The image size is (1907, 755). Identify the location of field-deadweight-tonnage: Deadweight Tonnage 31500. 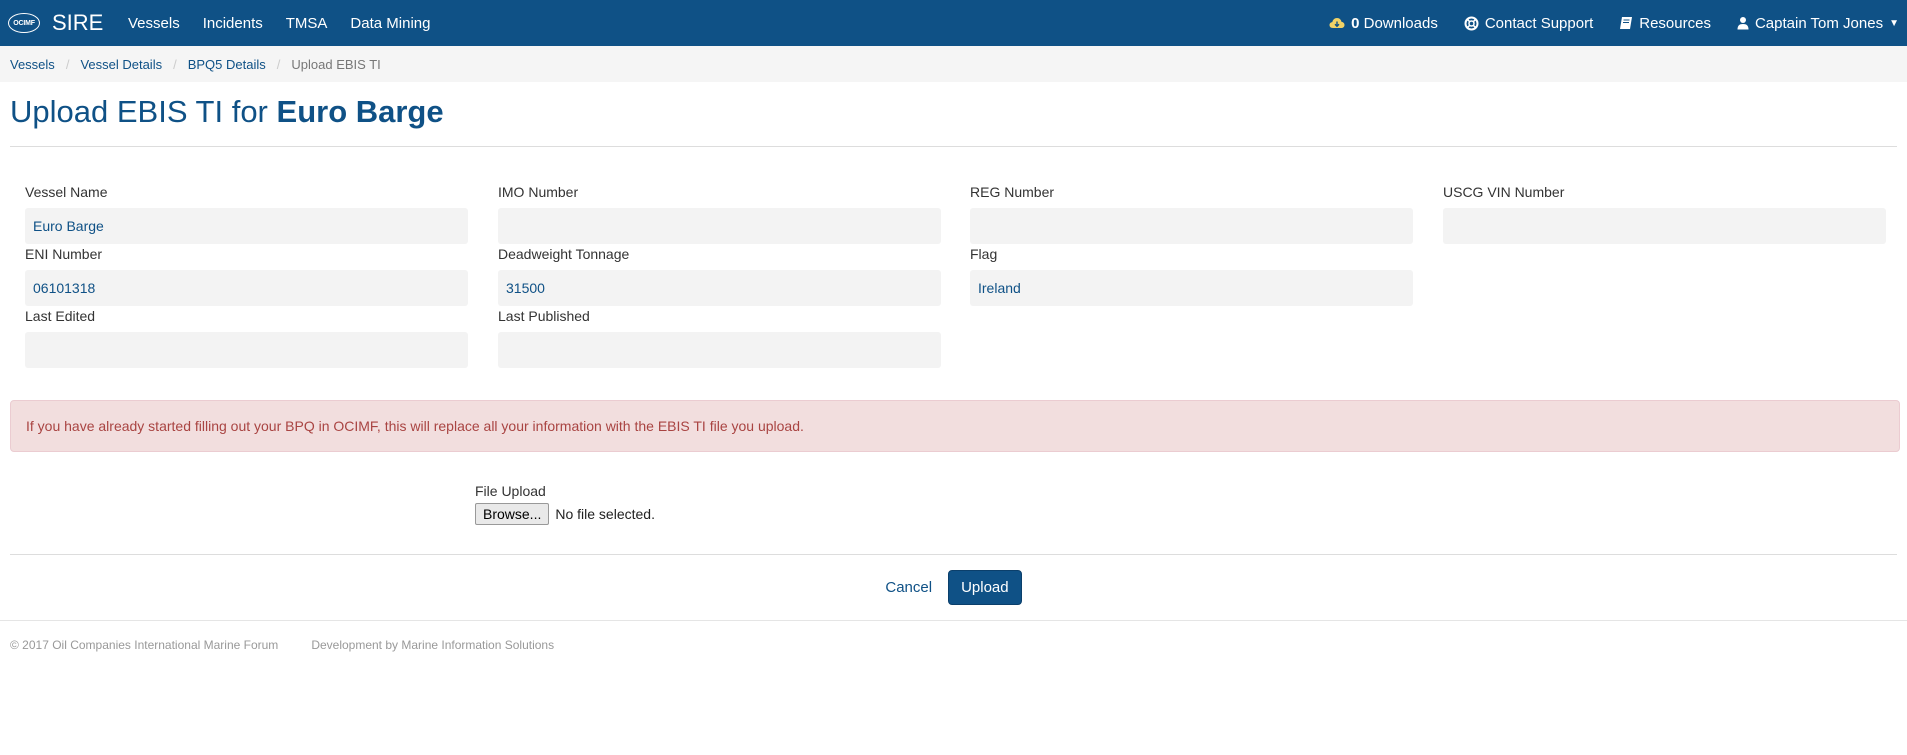
(719, 276).